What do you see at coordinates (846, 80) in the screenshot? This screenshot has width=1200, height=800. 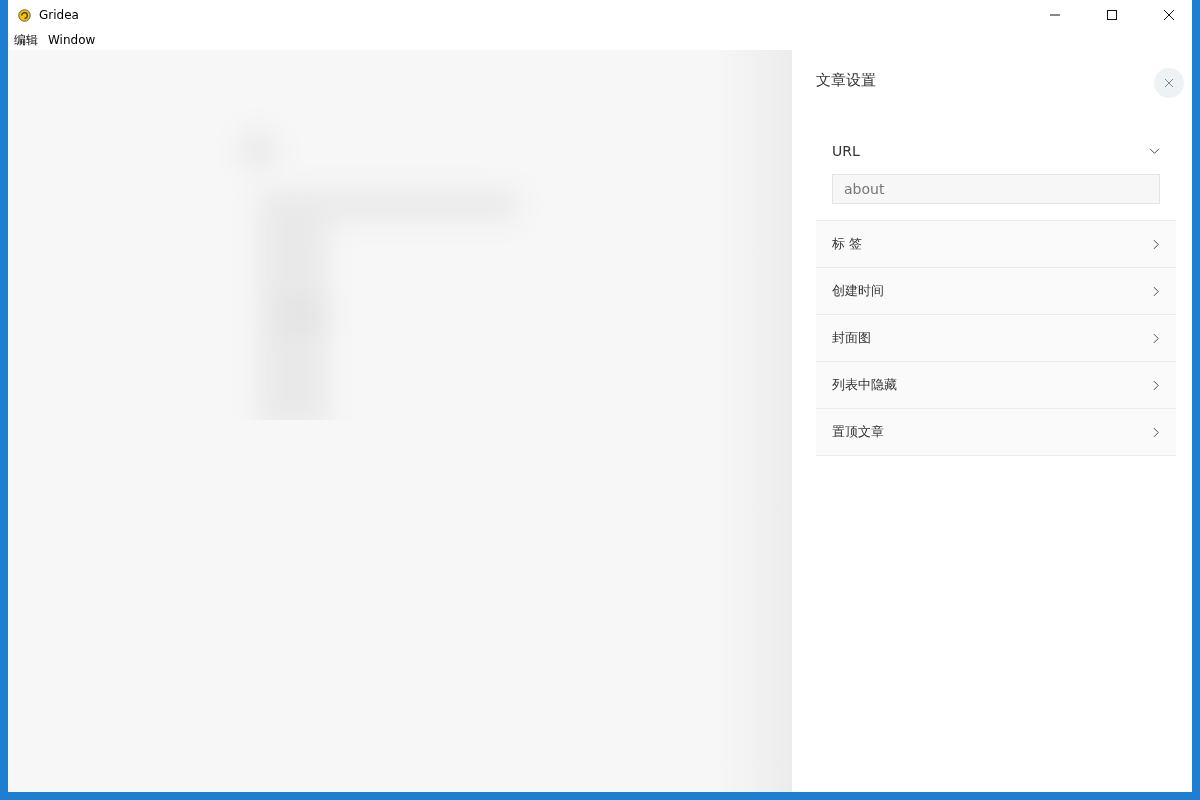 I see `drawer-title: 文章设置` at bounding box center [846, 80].